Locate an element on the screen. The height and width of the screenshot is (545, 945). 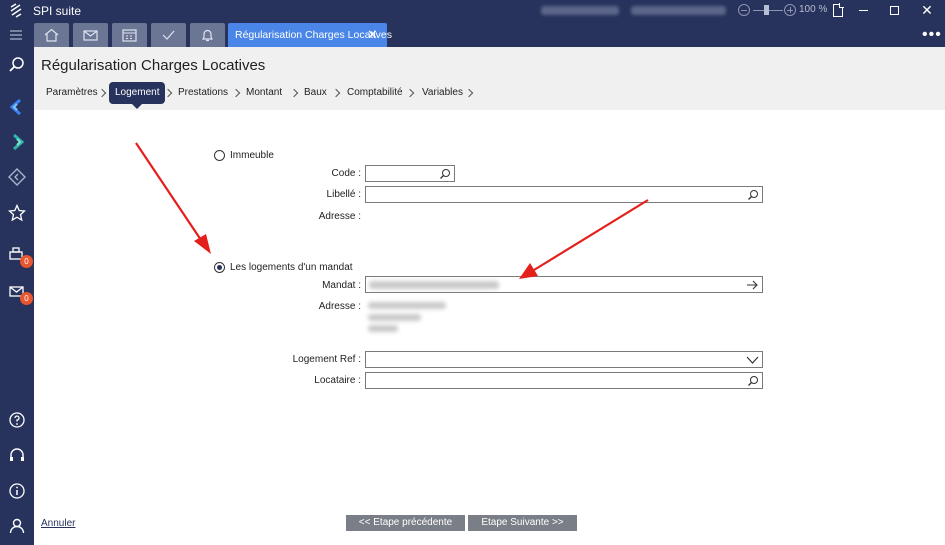
annotation-arrows is located at coordinates (392, 210).